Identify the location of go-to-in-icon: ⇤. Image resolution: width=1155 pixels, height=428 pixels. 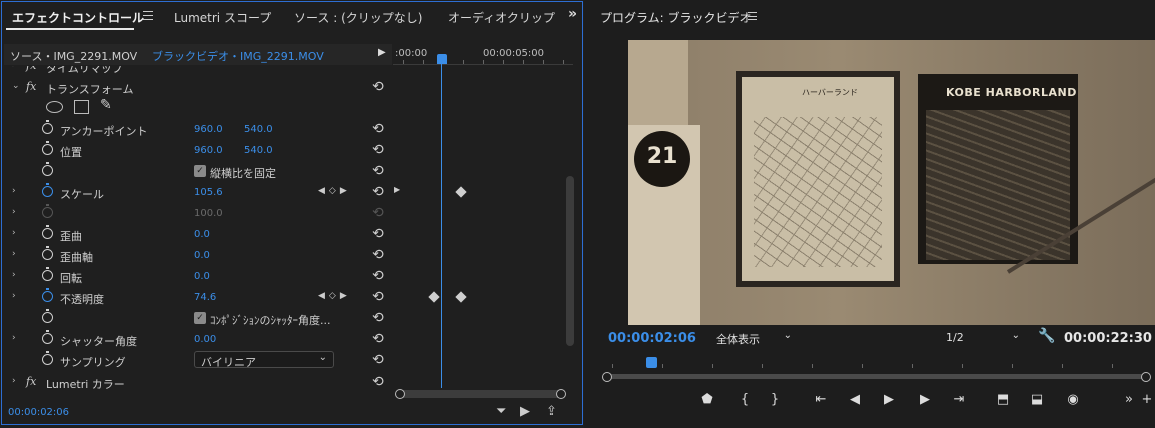
(821, 399).